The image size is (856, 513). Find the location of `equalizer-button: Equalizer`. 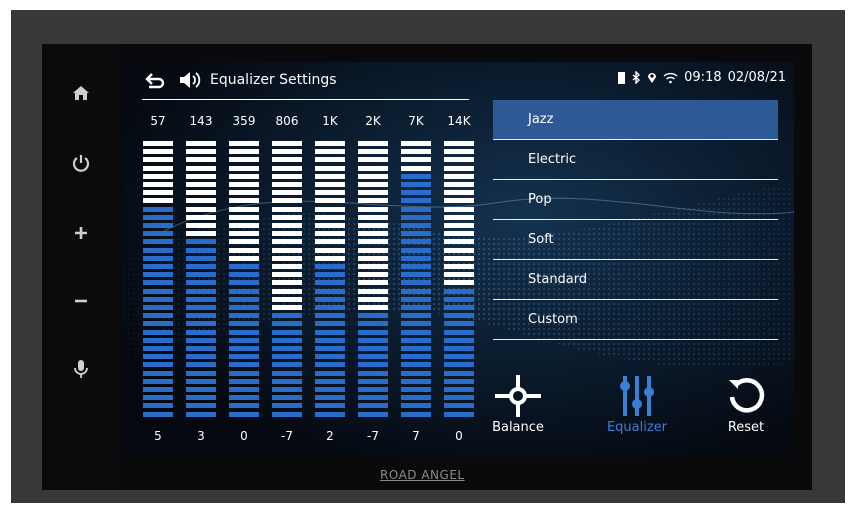

equalizer-button: Equalizer is located at coordinates (637, 403).